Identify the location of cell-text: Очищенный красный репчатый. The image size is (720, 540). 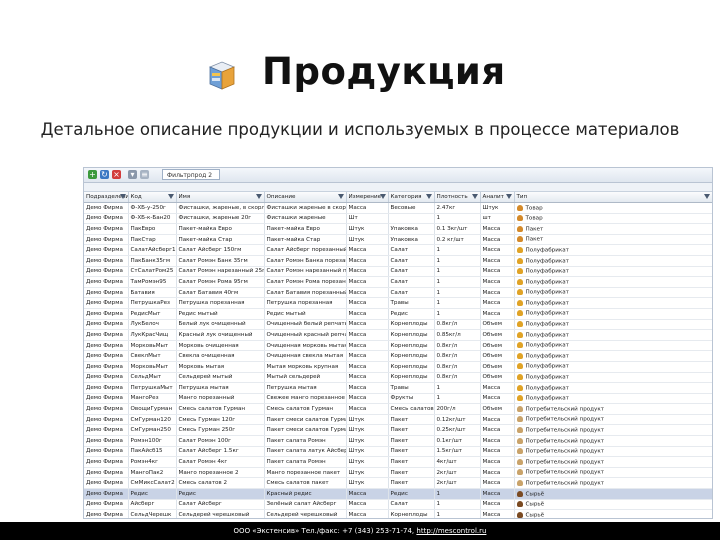
(306, 334).